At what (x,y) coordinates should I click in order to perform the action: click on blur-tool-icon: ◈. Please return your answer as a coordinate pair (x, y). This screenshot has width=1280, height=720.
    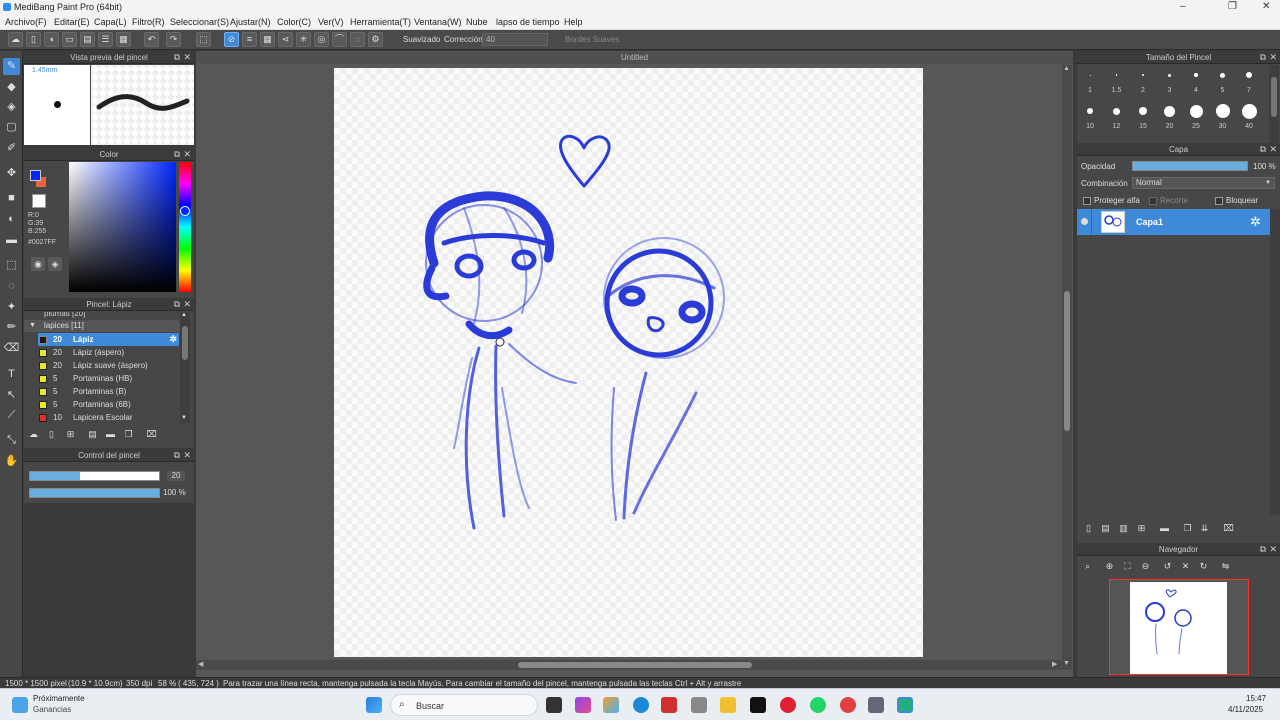
    Looking at the image, I should click on (11, 107).